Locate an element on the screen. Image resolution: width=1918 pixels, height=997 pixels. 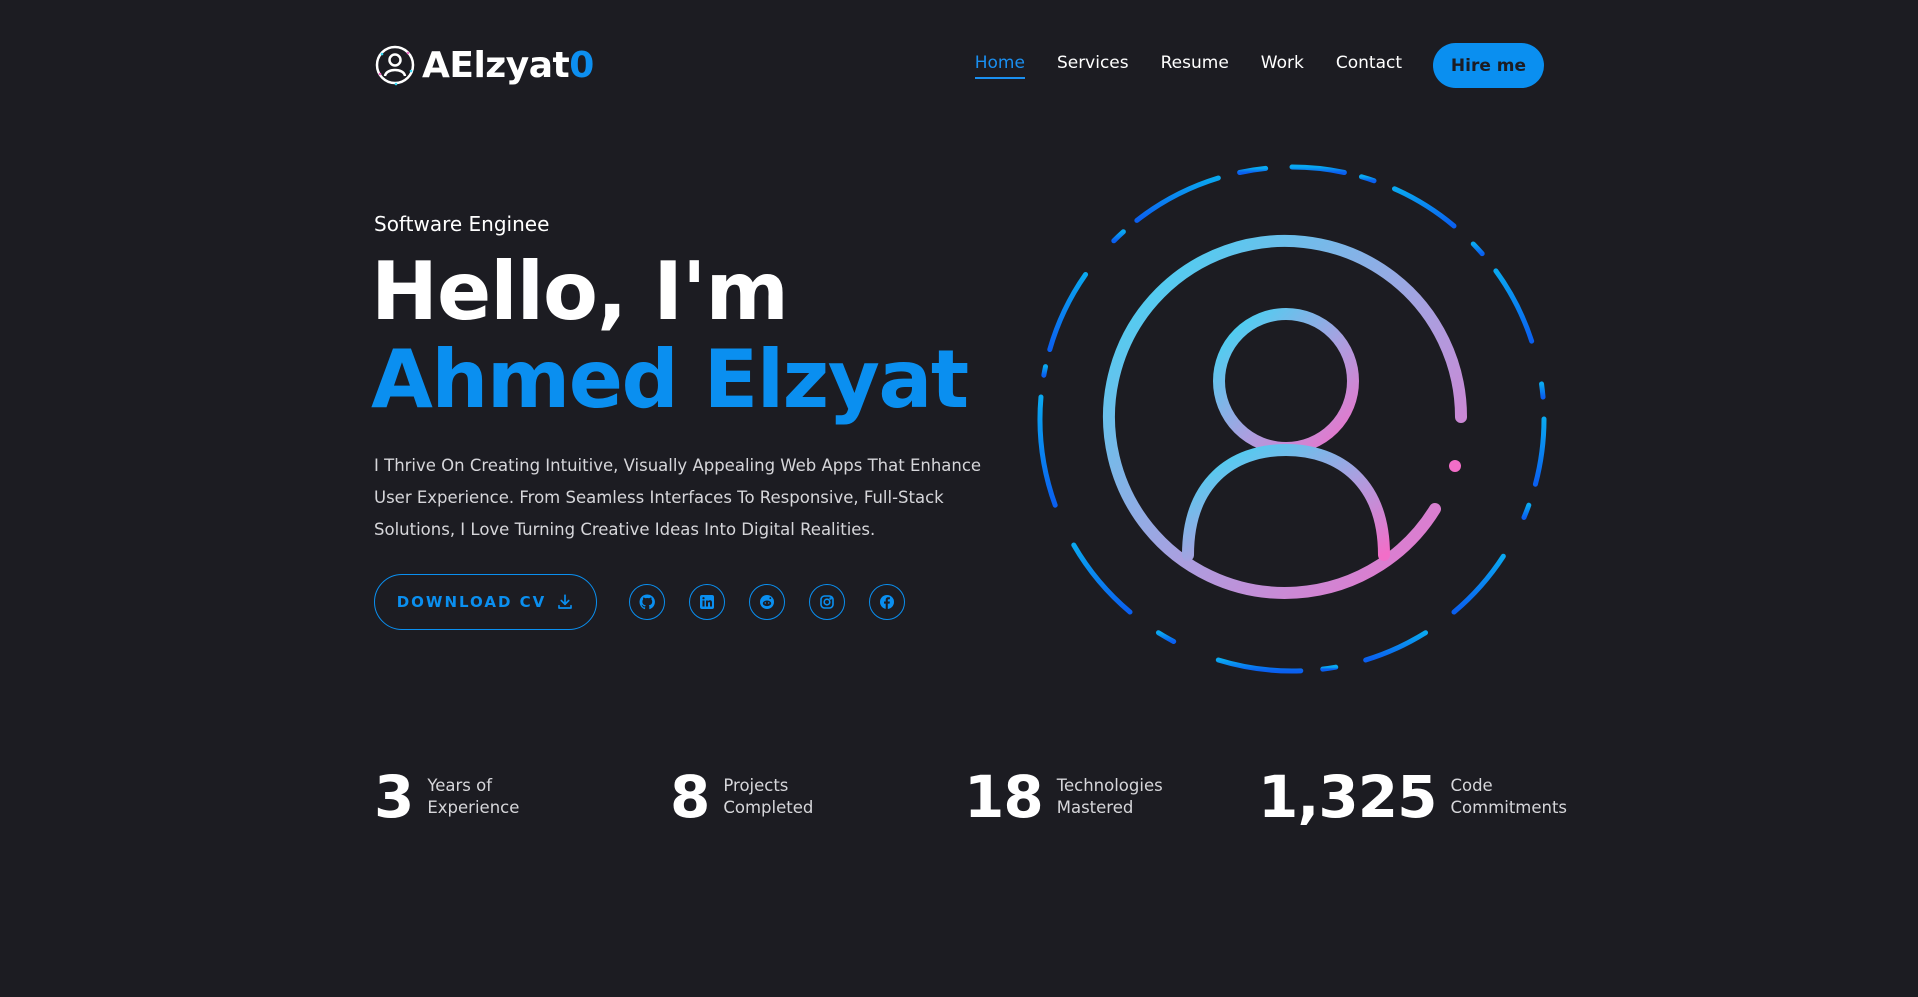
social-links is located at coordinates (767, 602).